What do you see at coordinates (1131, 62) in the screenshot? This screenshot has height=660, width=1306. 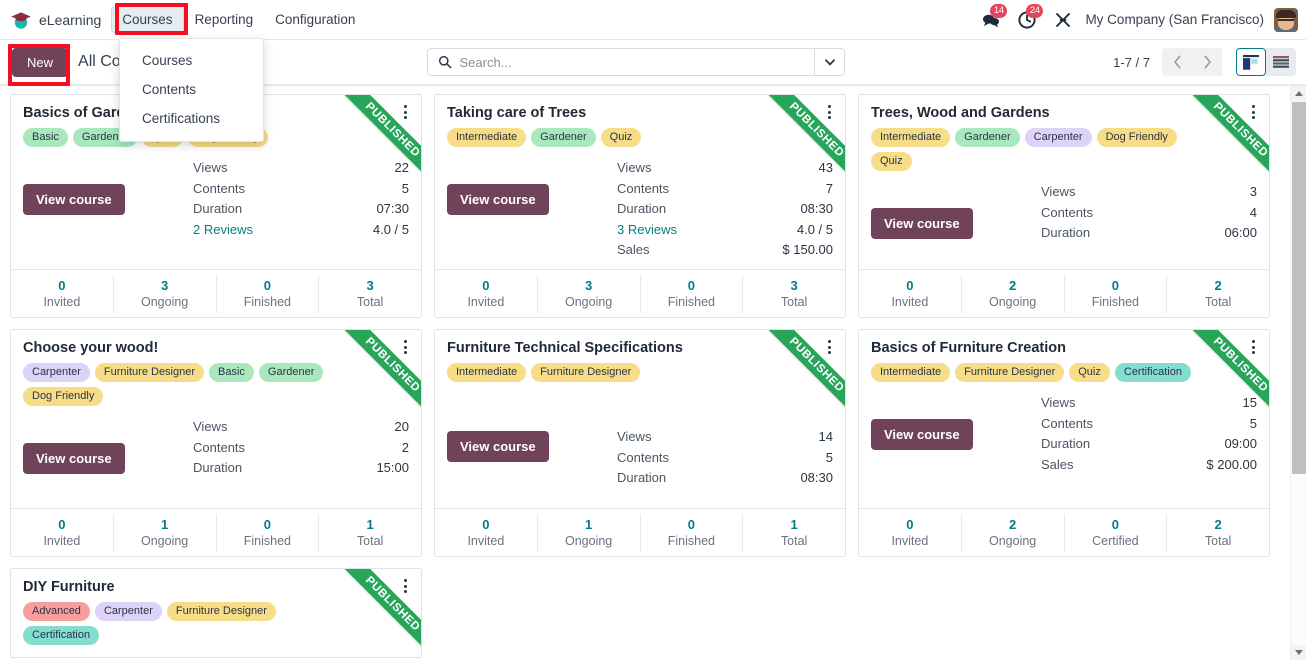 I see `pager: 1-7 / 7` at bounding box center [1131, 62].